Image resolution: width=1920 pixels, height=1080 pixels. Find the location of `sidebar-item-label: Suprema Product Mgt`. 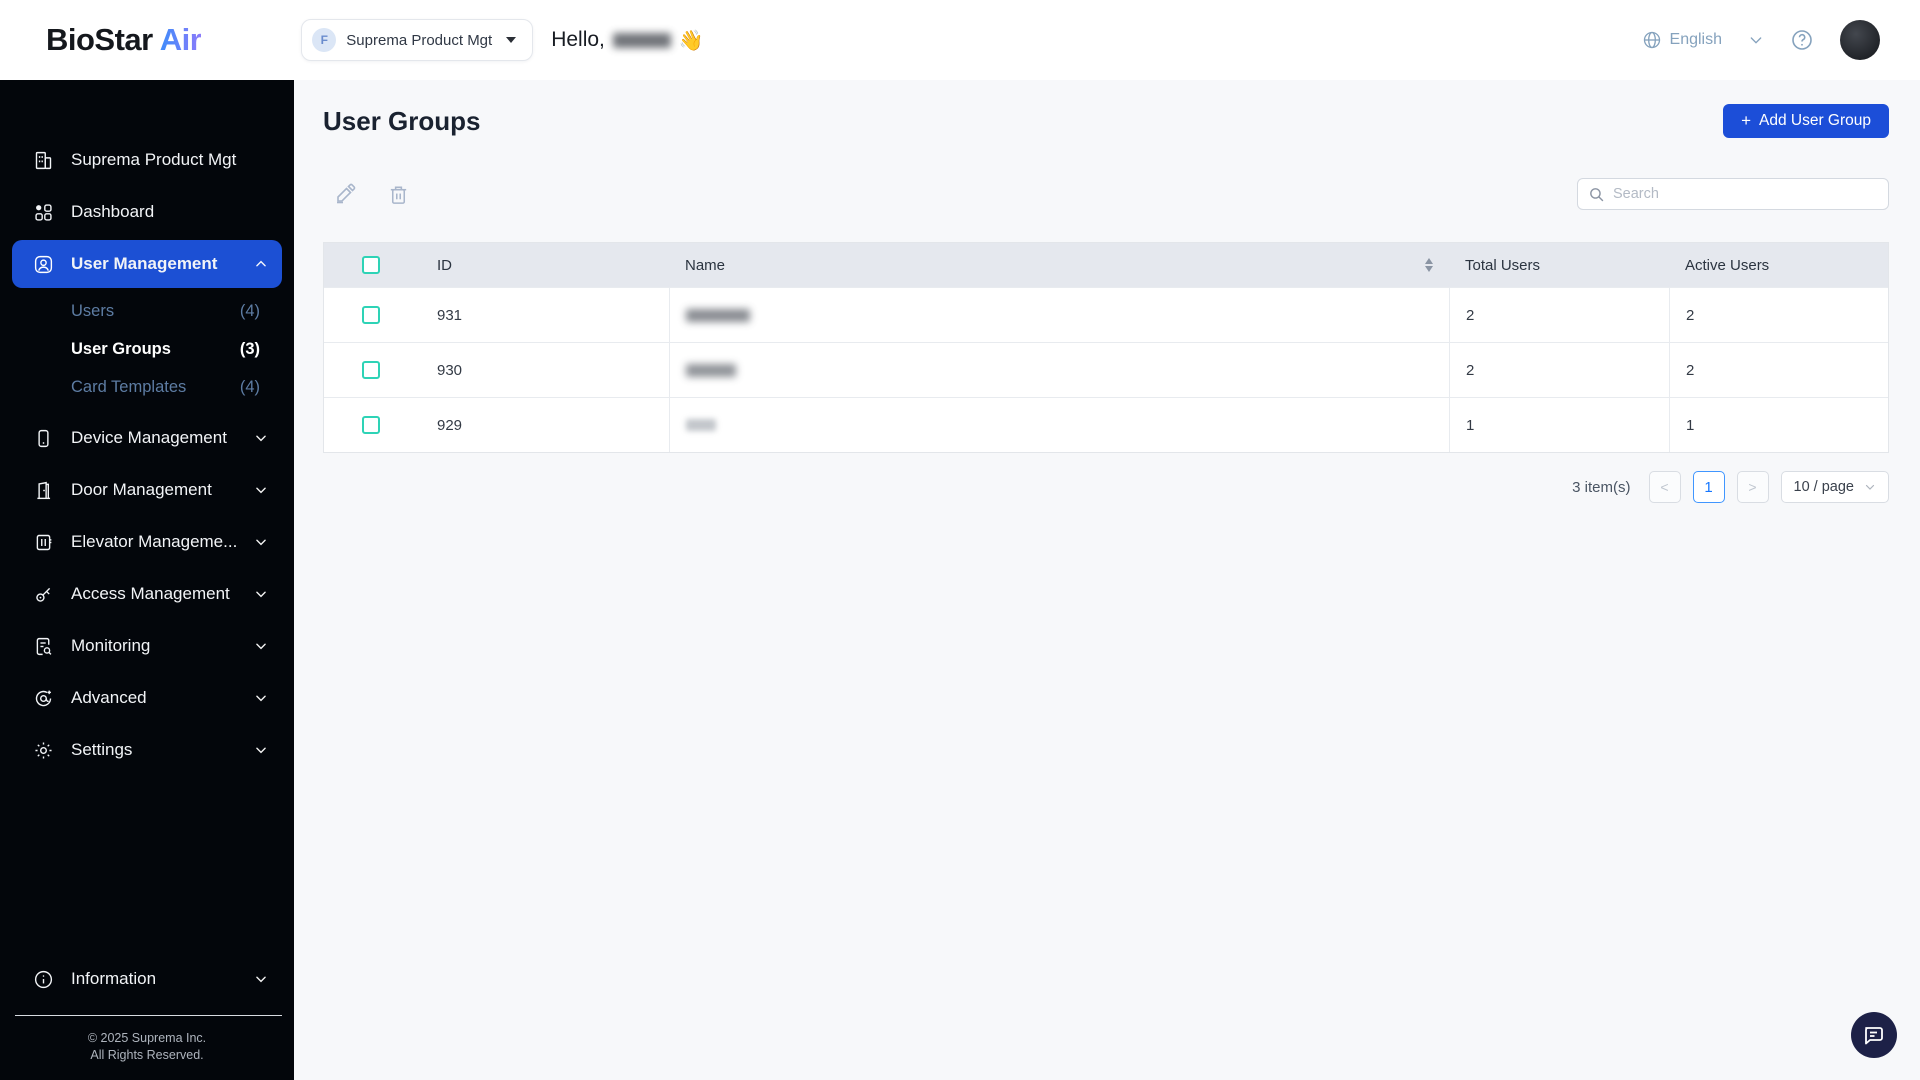

sidebar-item-label: Suprema Product Mgt is located at coordinates (154, 159).